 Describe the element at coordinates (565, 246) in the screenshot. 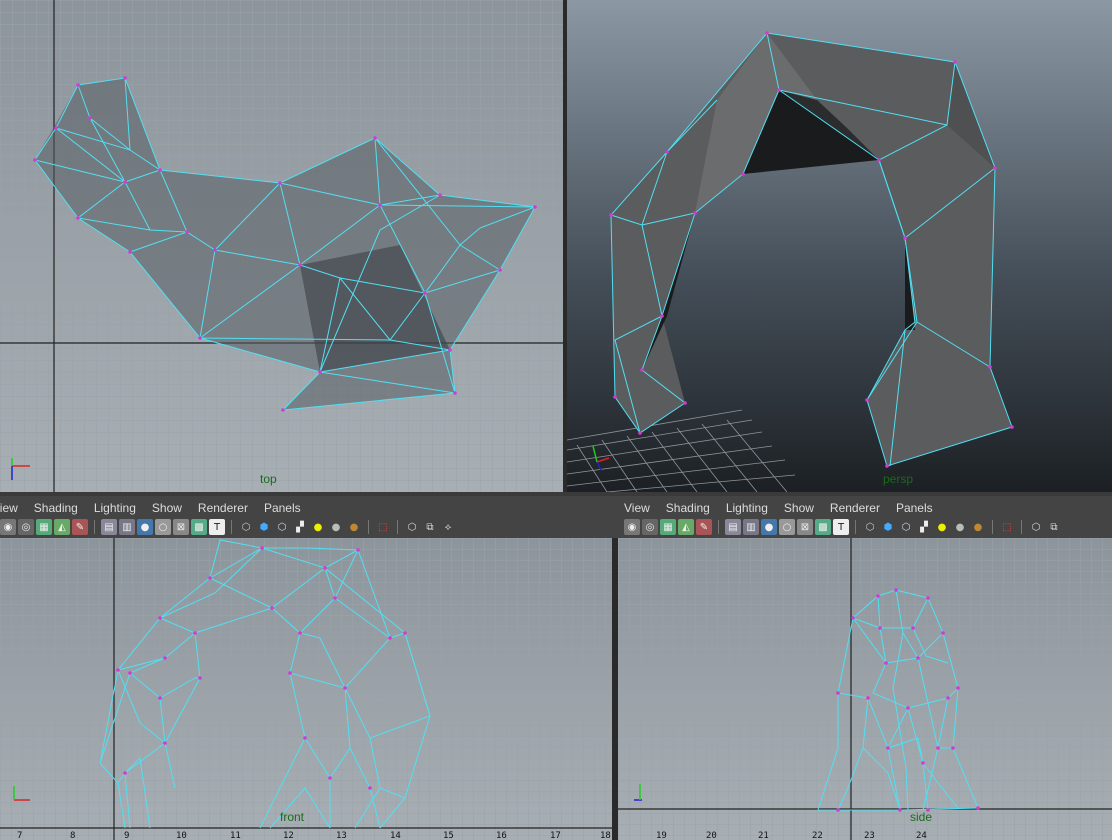

I see `viewport-divider-top` at that location.